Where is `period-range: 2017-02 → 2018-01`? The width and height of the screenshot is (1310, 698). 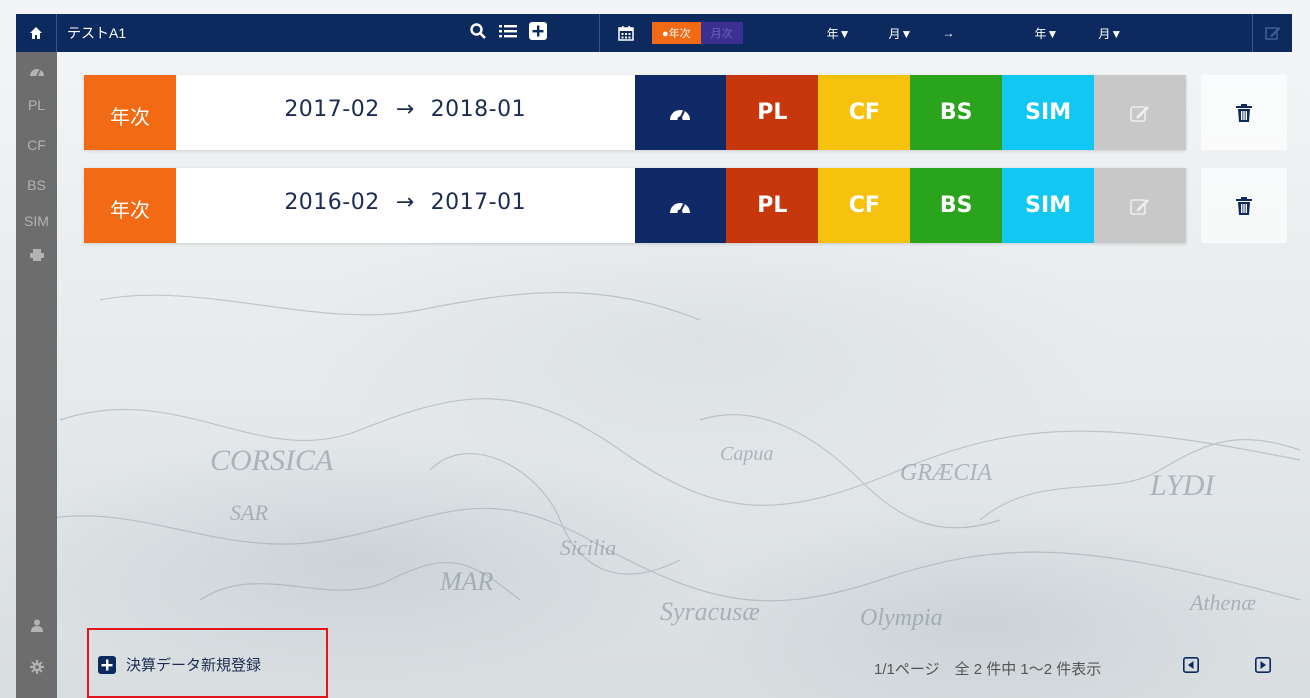
period-range: 2017-02 → 2018-01 is located at coordinates (405, 112).